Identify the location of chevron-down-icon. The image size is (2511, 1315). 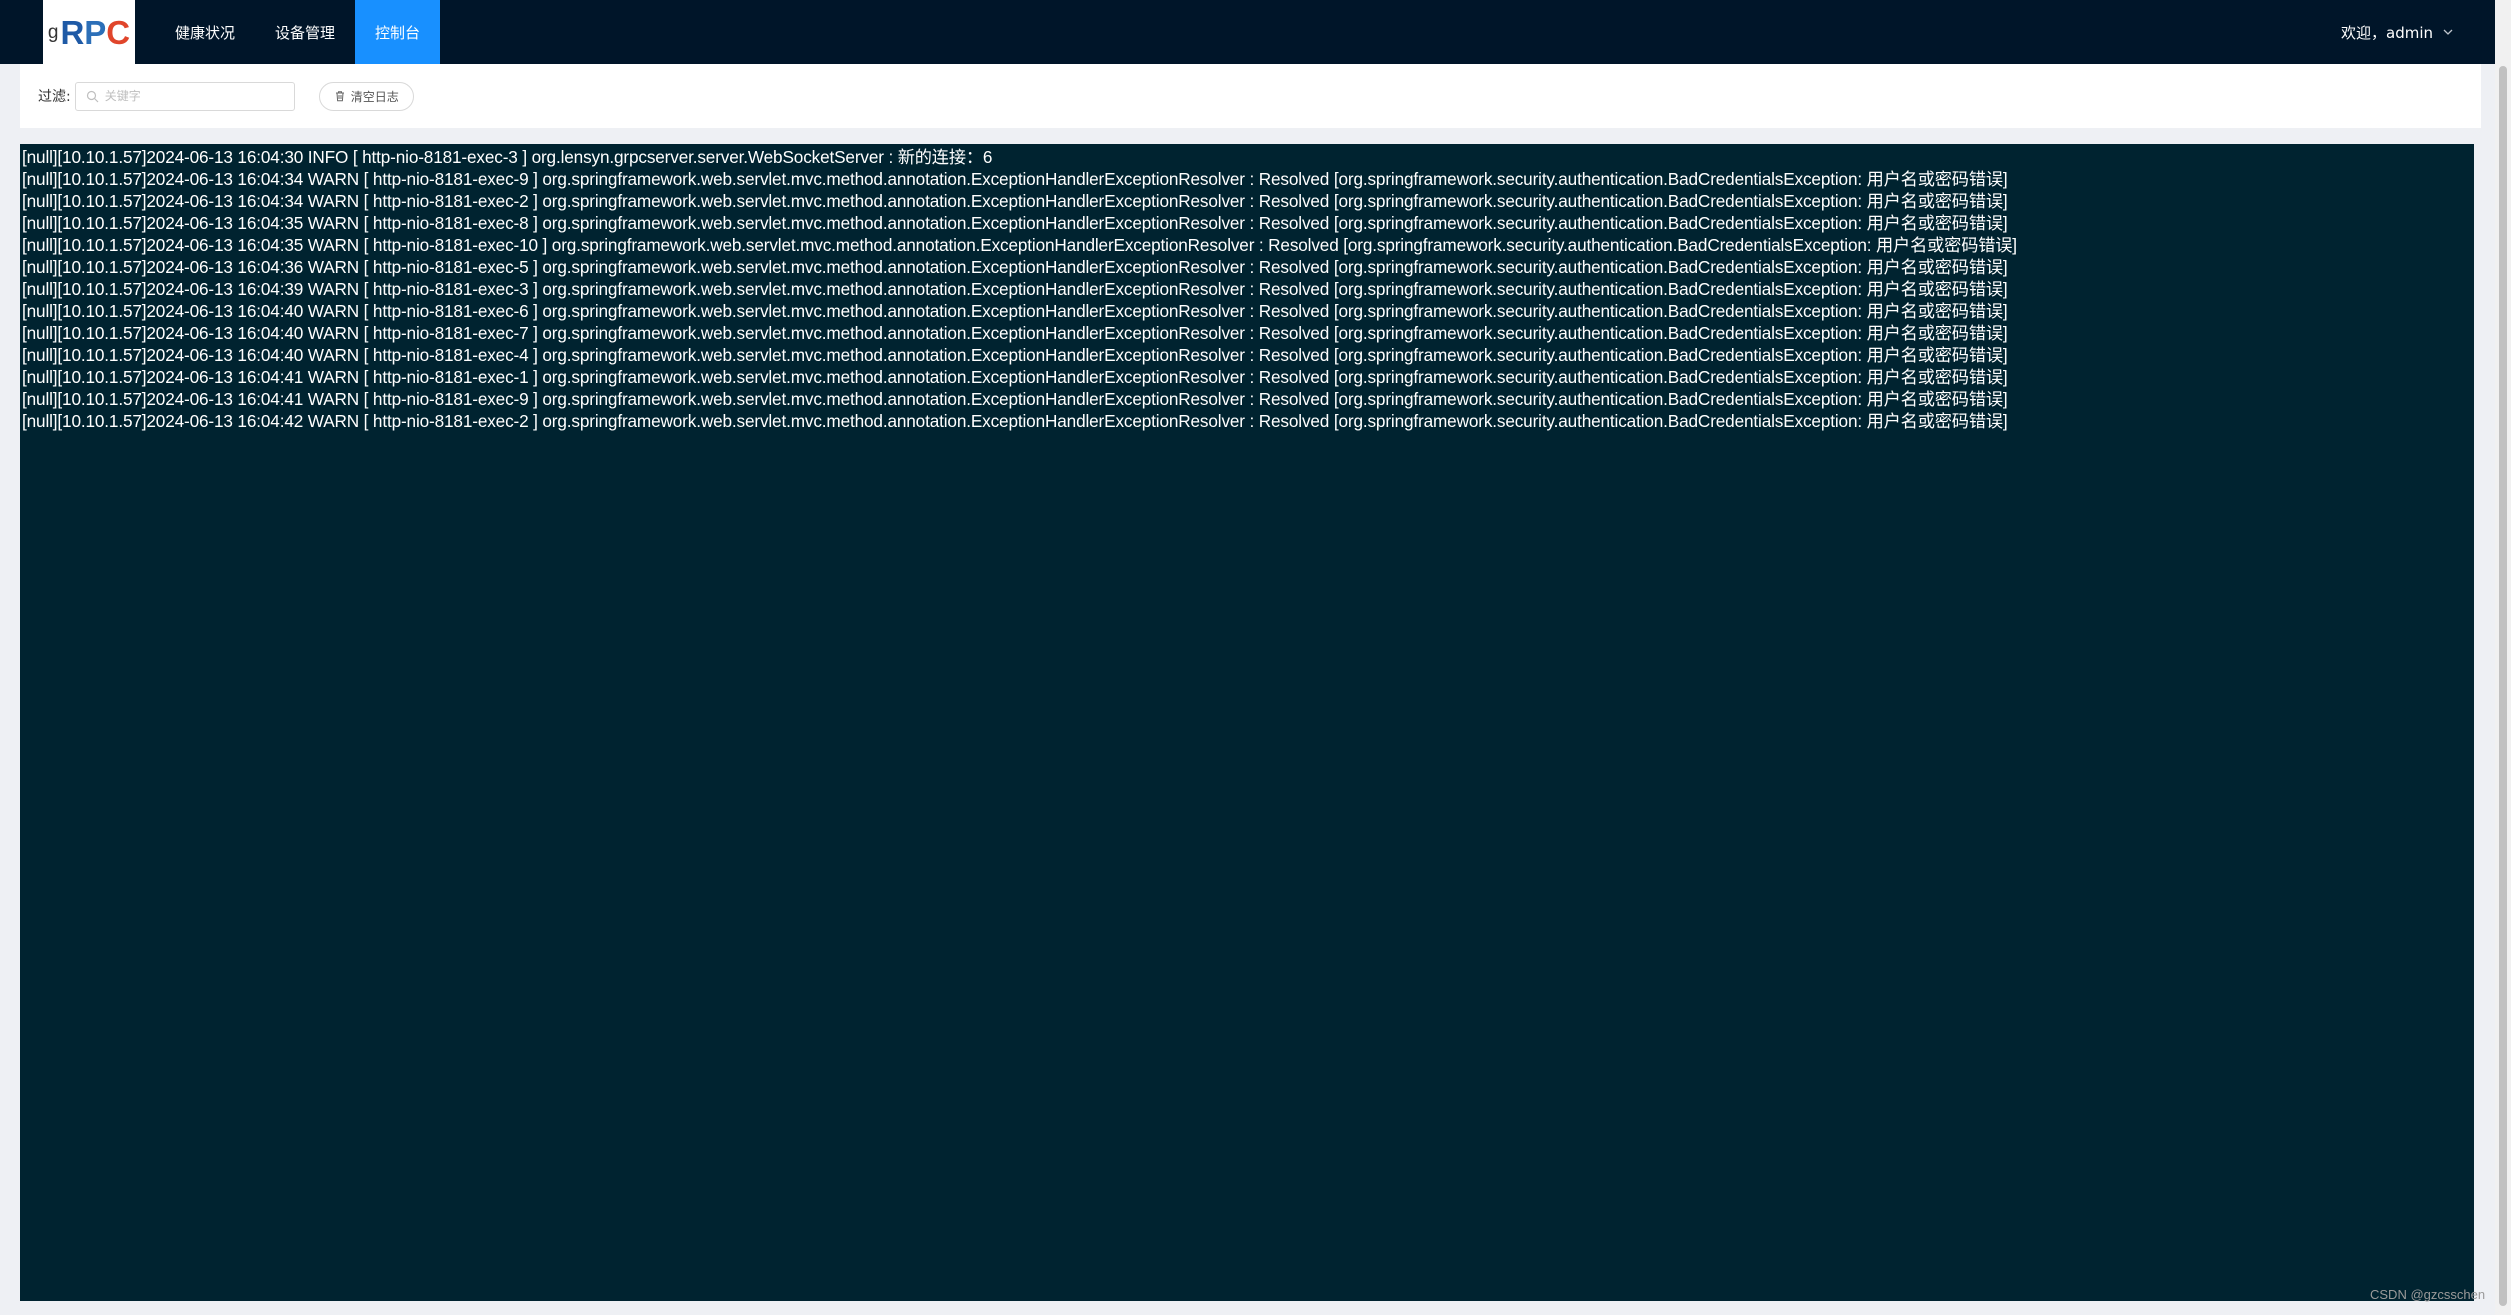
(2448, 32).